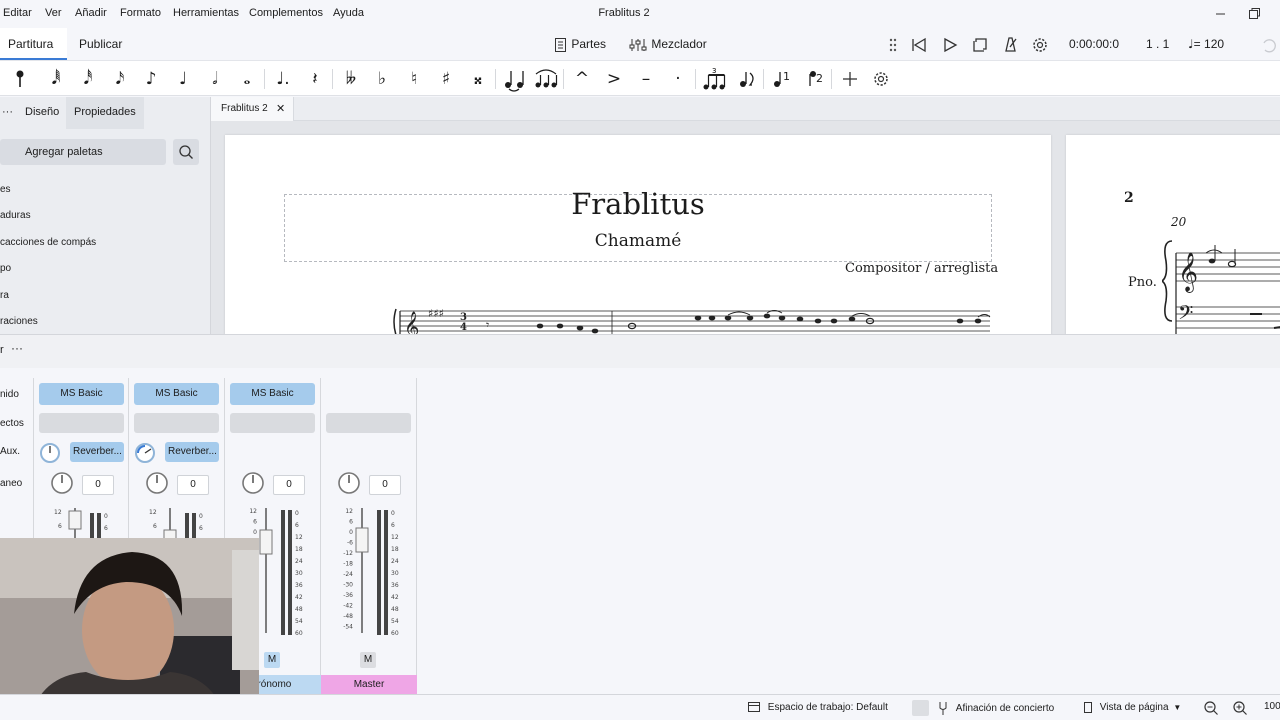 This screenshot has height=720, width=1280. Describe the element at coordinates (56, 79) in the screenshot. I see `sixtyfourth-note-icon: 𝅘𝅥𝅱` at that location.